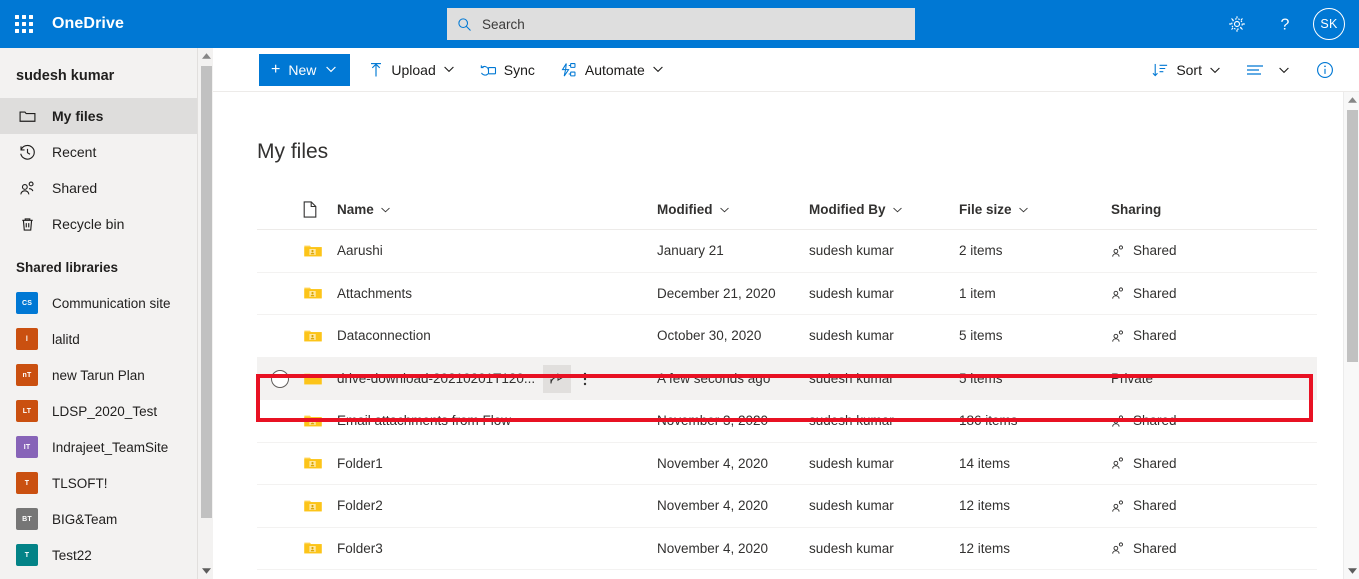  I want to click on sidebar-library-new-tarun-plan: nT new Tarun Plan, so click(106, 375).